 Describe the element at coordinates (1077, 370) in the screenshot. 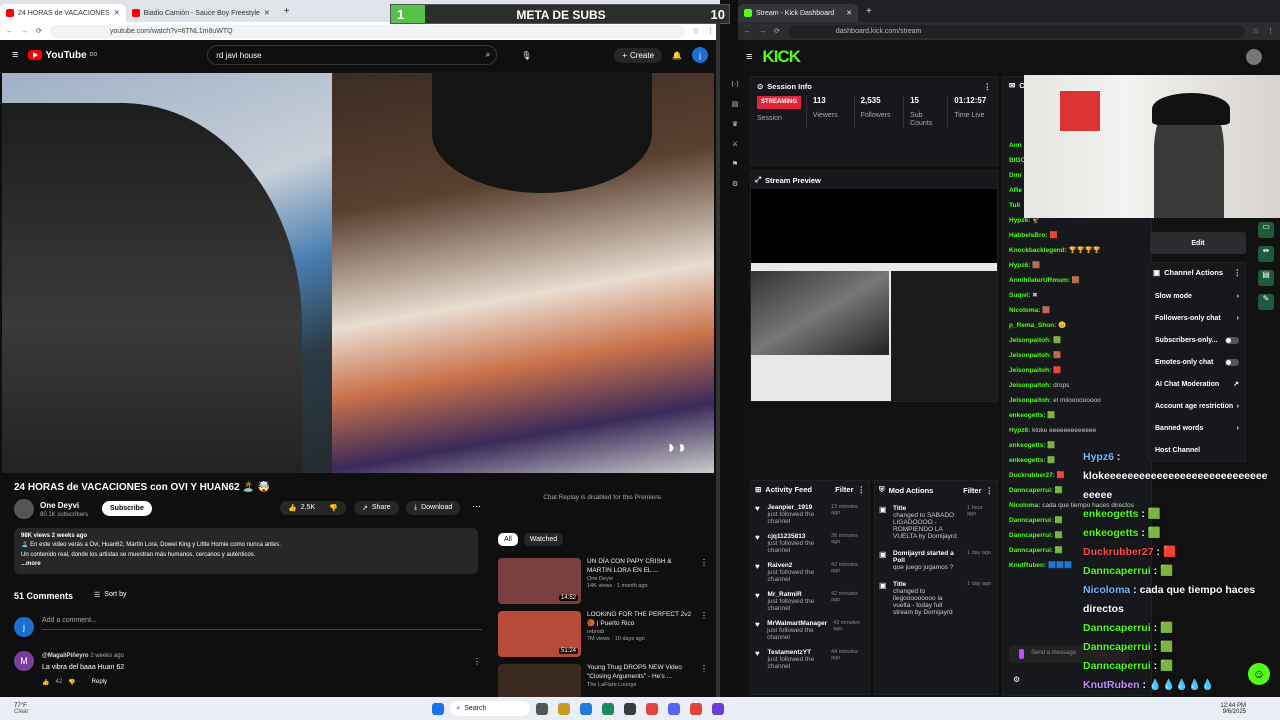

I see `chat-message: Jeisonpaitoh: 🟥` at that location.